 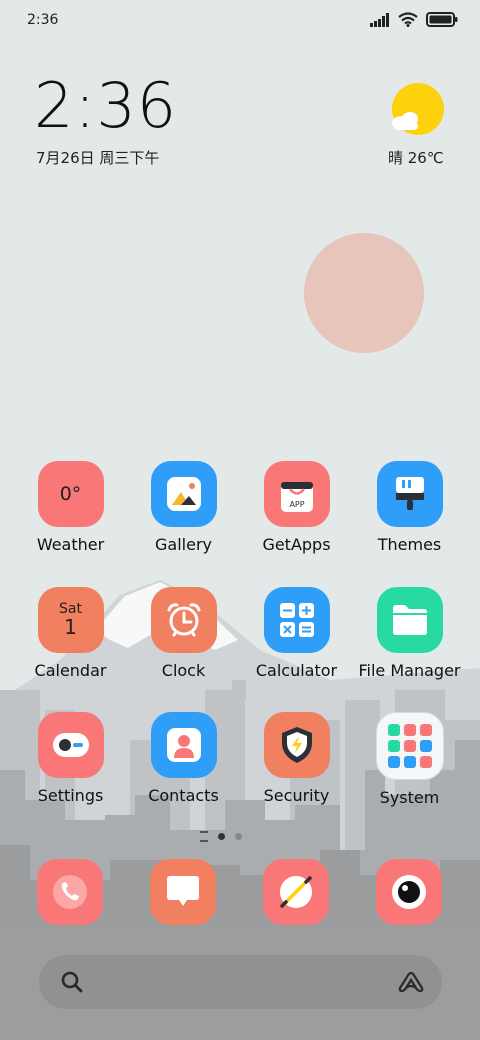 I want to click on app-contacts: Contacts, so click(x=183, y=758).